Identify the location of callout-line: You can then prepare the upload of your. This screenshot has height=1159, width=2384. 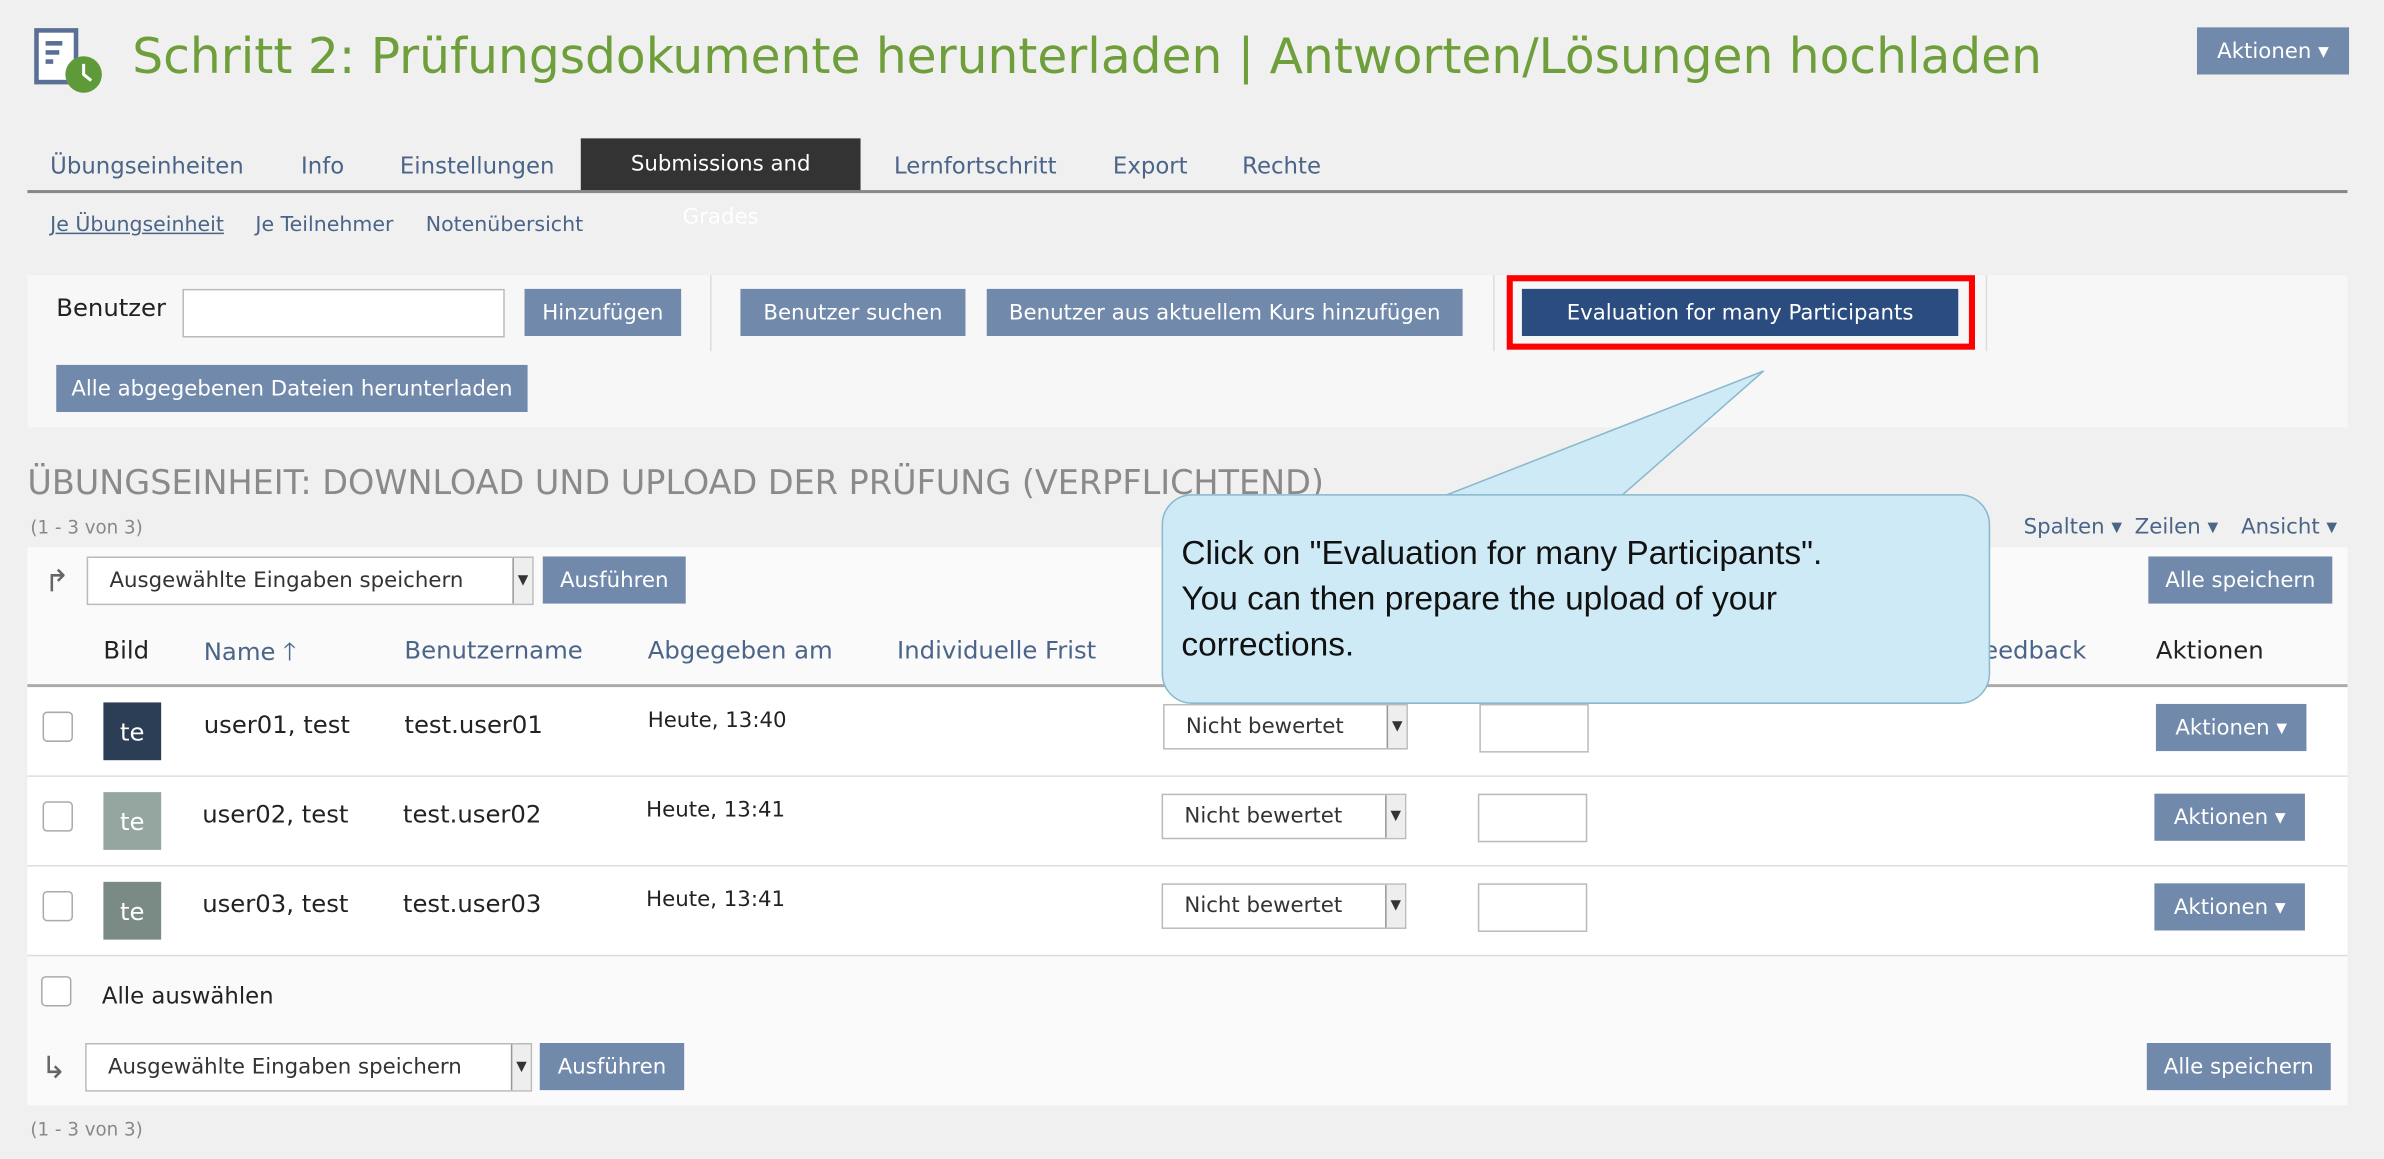
(1479, 598).